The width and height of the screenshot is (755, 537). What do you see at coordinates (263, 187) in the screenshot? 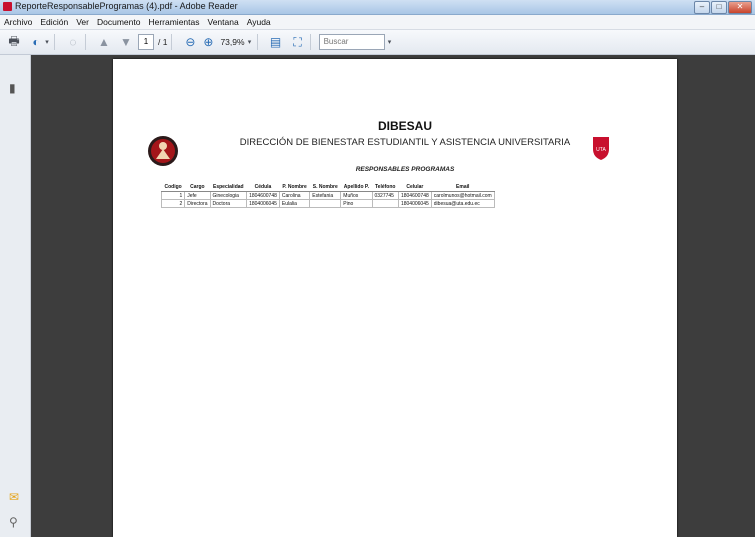
I see `column-header: Cédula` at bounding box center [263, 187].